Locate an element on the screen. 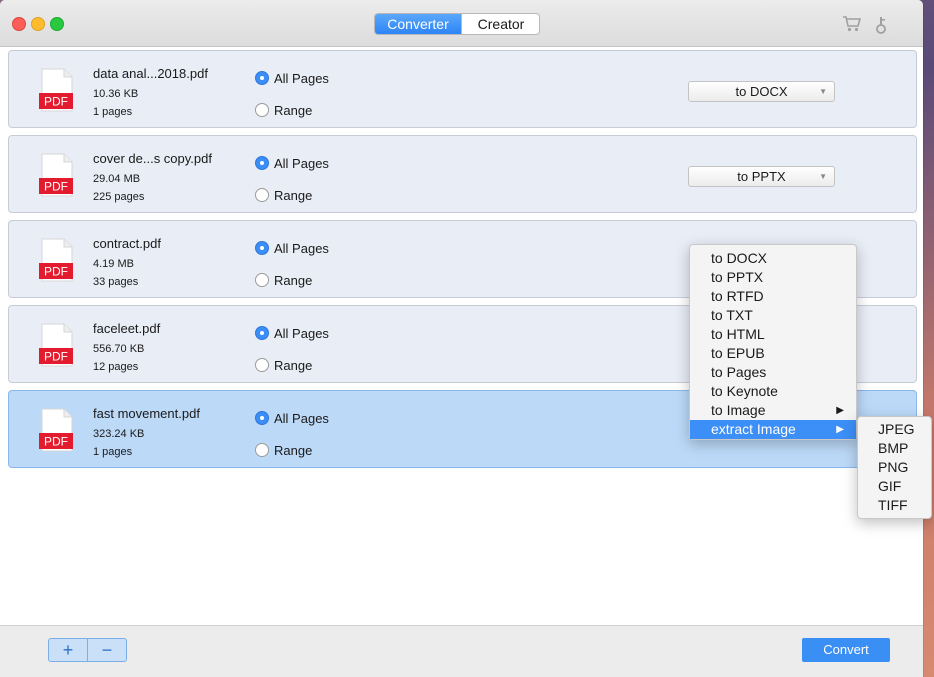 Image resolution: width=934 pixels, height=677 pixels. menu-item-label: extract Image is located at coordinates (753, 429).